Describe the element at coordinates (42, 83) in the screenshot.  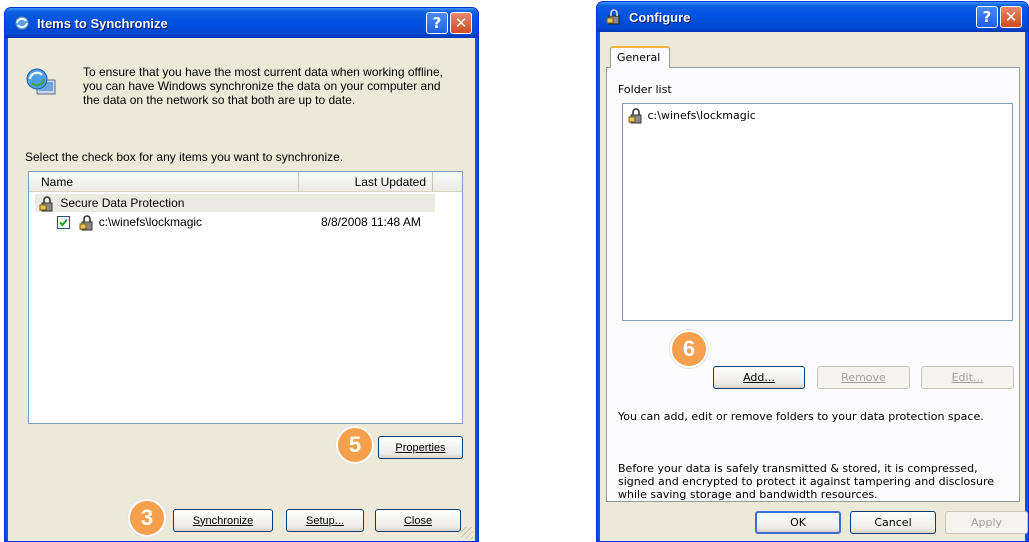
I see `sync-globe-icon` at that location.